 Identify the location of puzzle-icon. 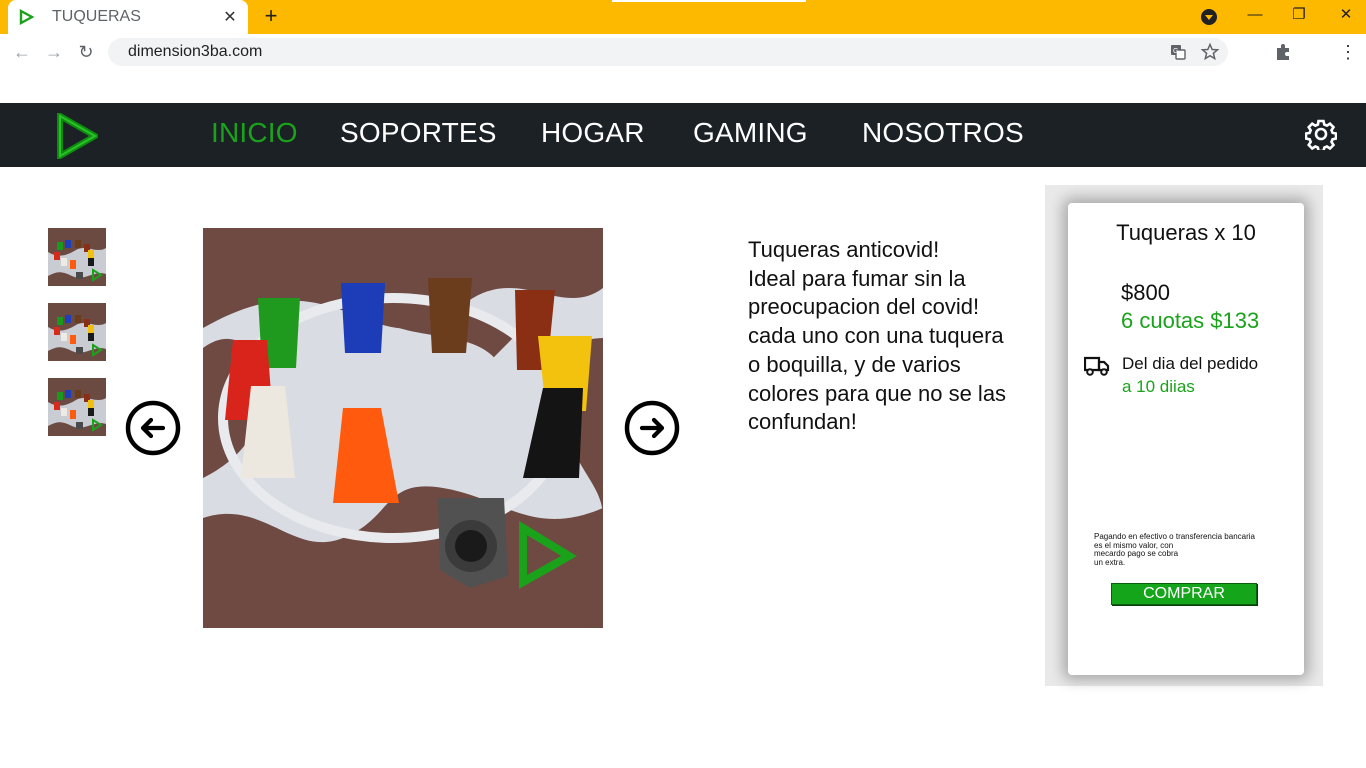
(1283, 52).